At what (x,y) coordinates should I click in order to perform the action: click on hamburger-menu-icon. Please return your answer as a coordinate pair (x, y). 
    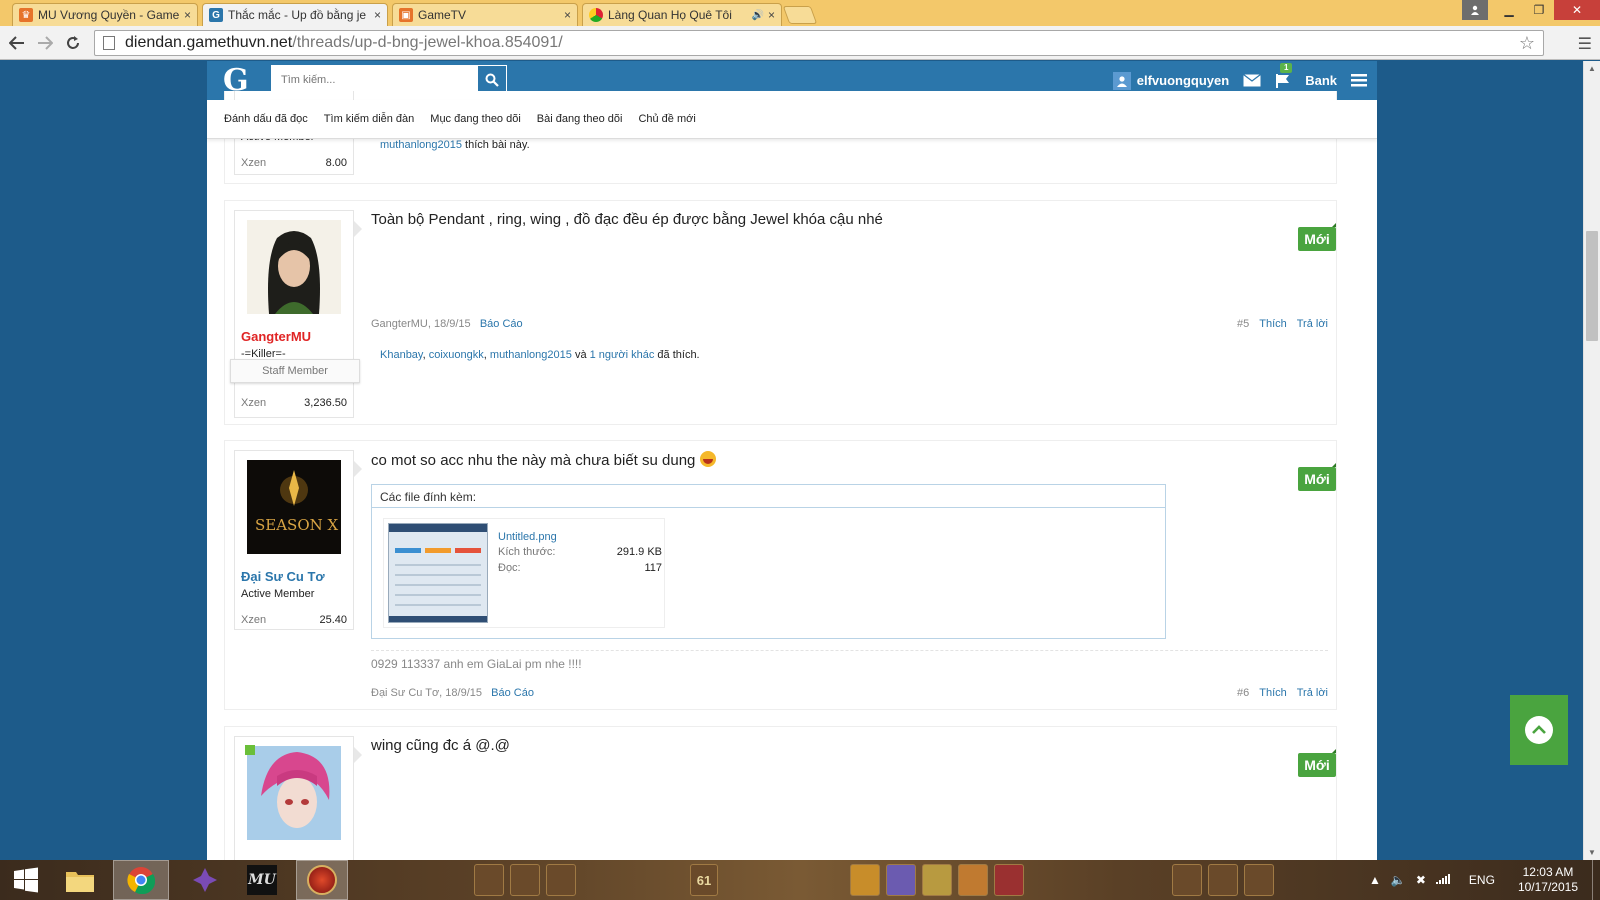
    Looking at the image, I should click on (1359, 80).